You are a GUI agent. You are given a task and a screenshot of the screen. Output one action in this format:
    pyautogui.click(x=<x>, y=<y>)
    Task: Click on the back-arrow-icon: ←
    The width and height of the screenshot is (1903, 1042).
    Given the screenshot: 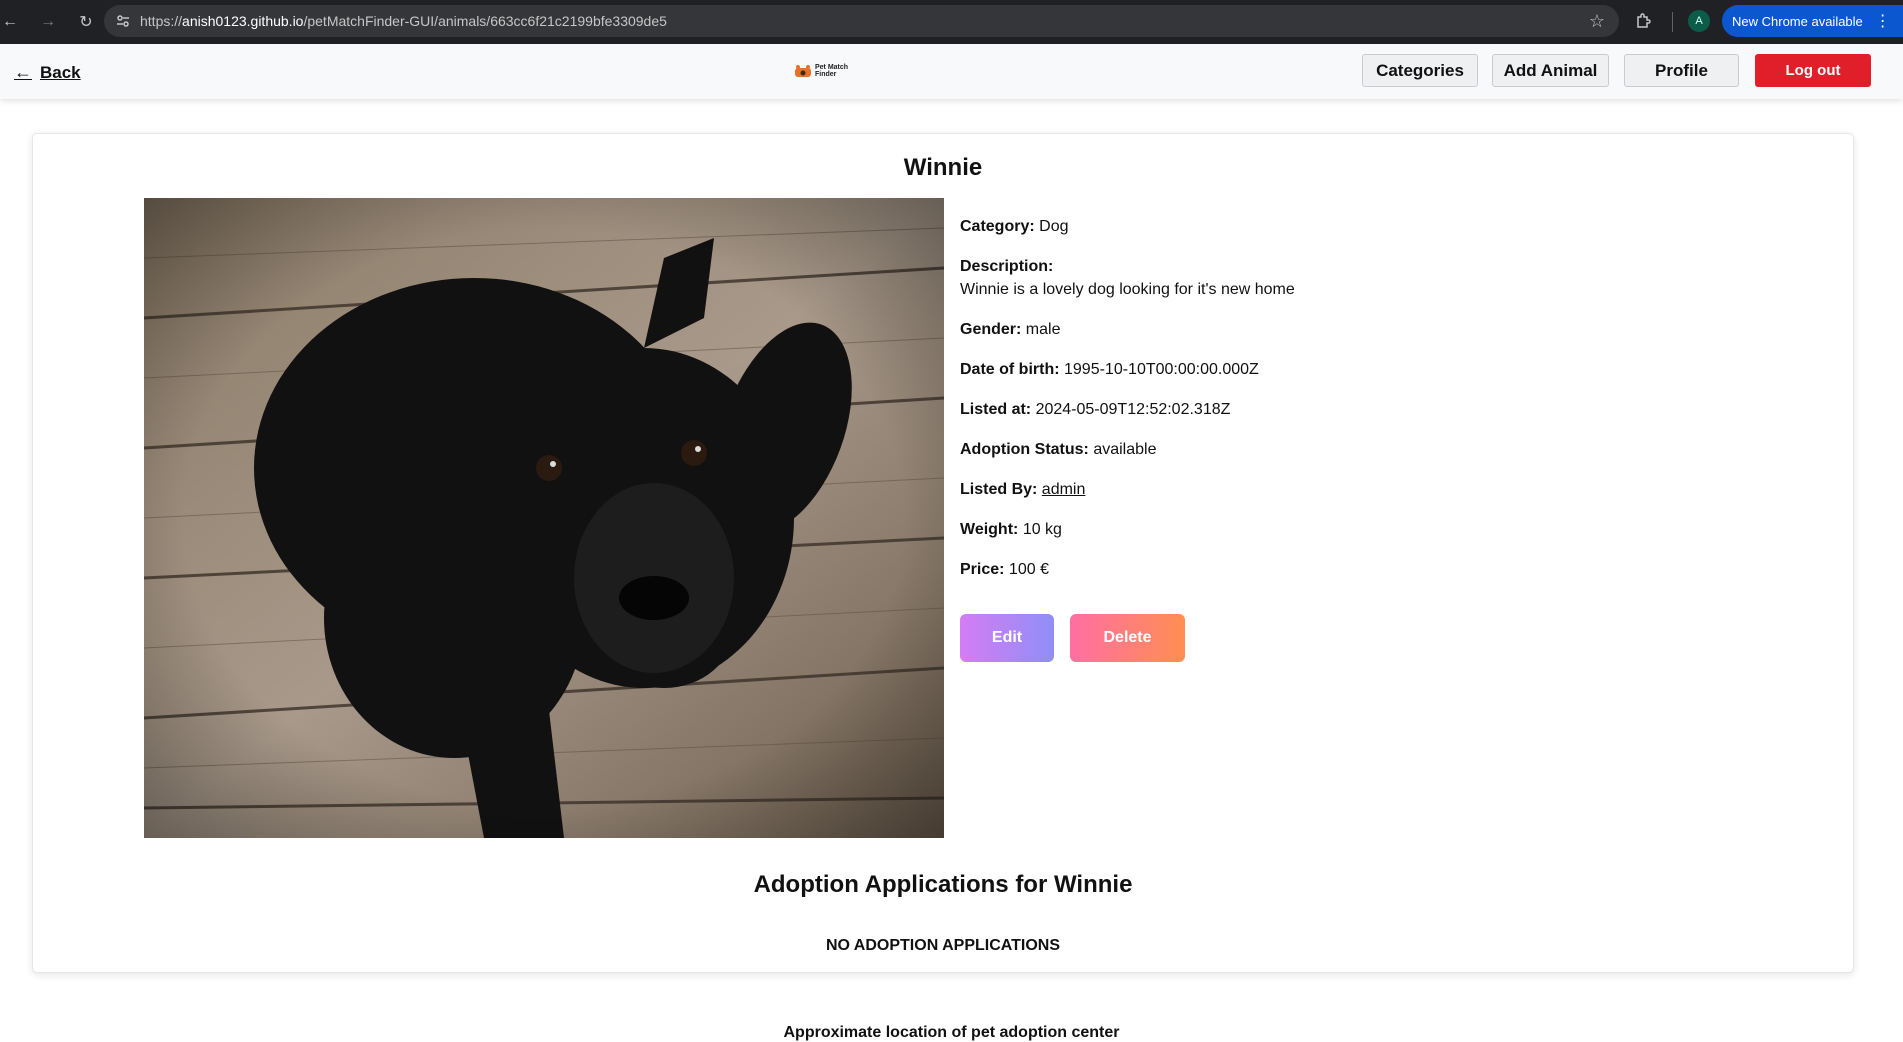 What is the action you would take?
    pyautogui.click(x=10, y=22)
    